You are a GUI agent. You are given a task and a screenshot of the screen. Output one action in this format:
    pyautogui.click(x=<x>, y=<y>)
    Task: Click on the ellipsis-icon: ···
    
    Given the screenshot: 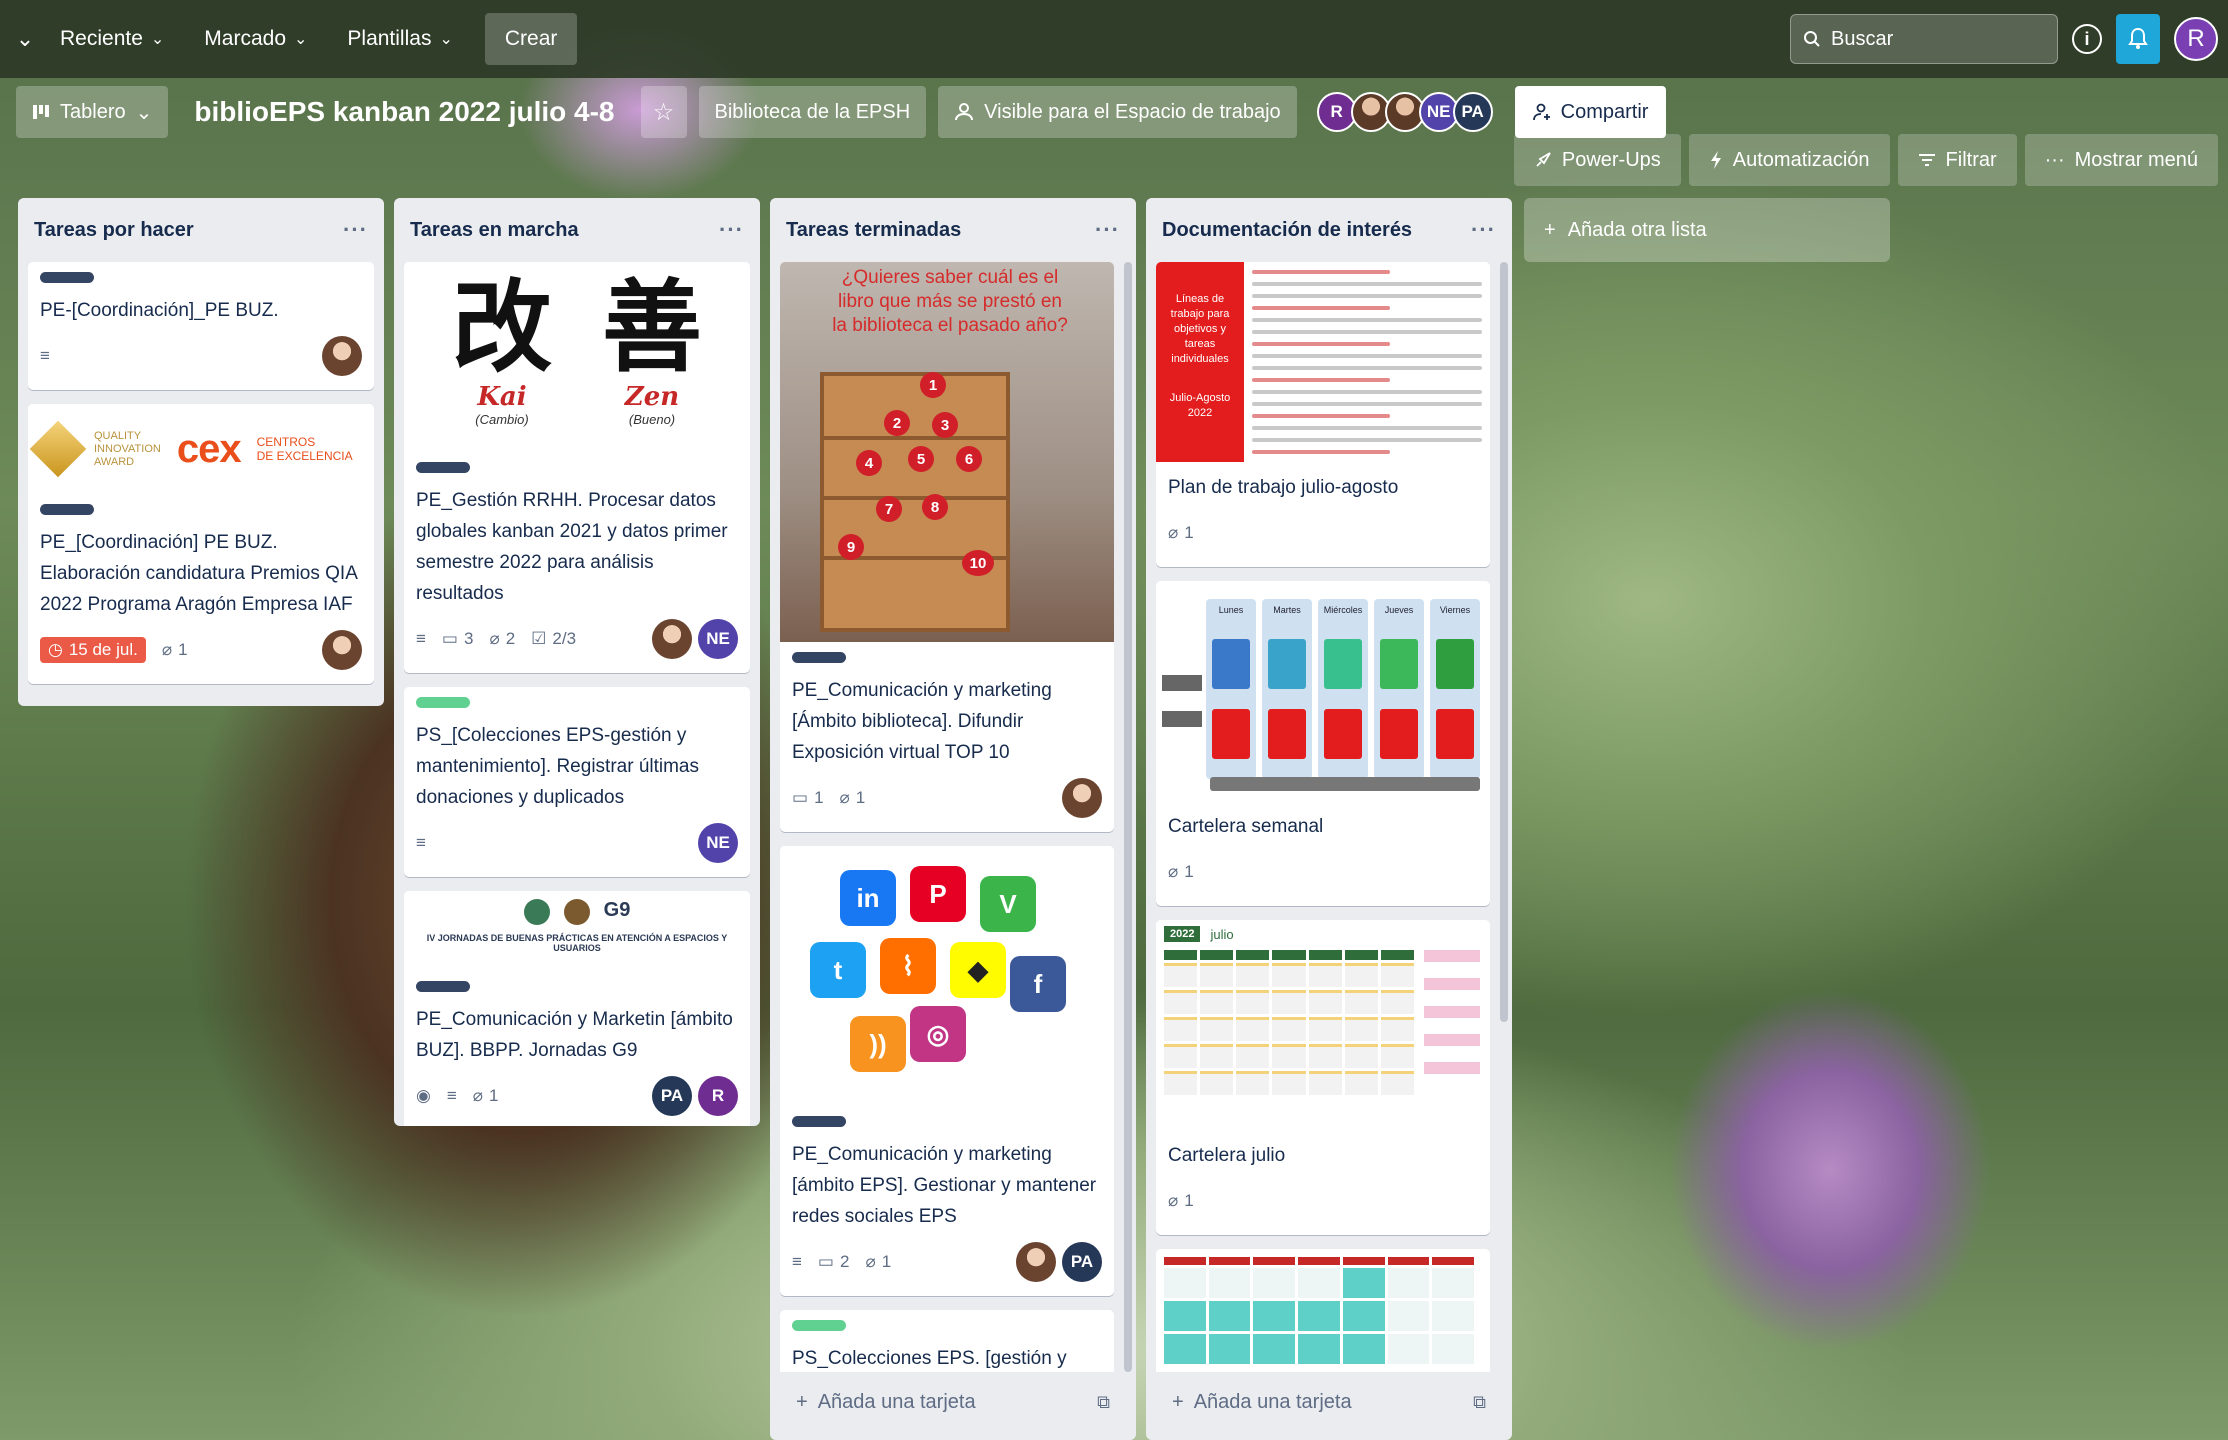 What is the action you would take?
    pyautogui.click(x=2054, y=159)
    